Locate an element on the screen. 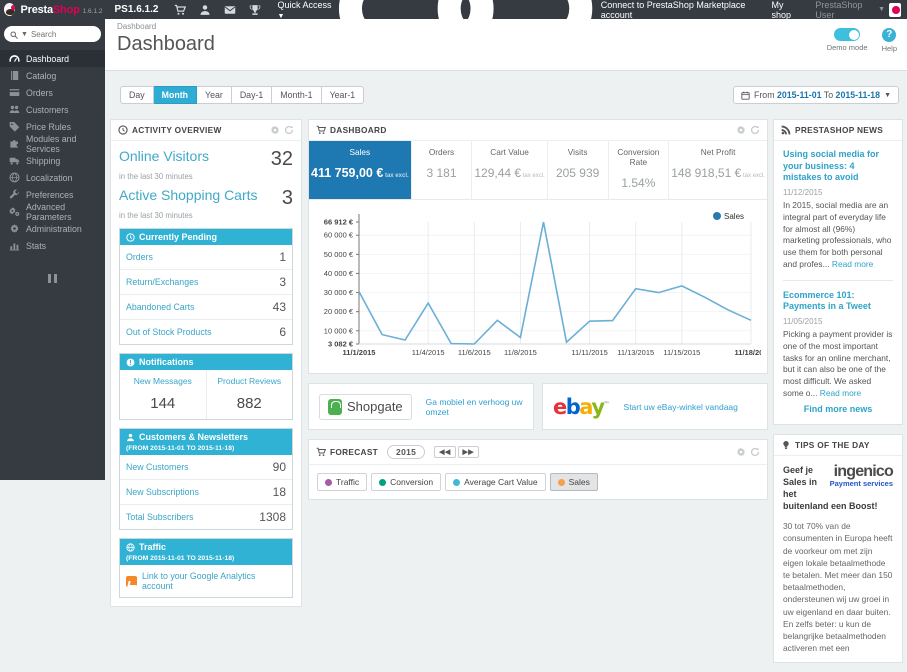 The height and width of the screenshot is (672, 907). sidebar-item-preferences: Preferences is located at coordinates (52, 194).